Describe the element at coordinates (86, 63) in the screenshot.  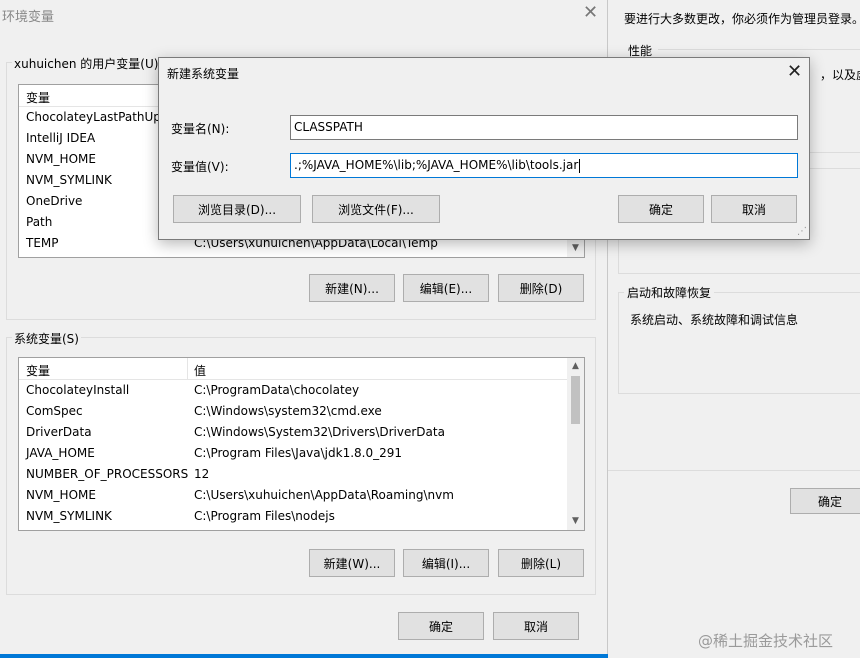
I see `user-variables-label: xuhuichen 的用户变量(U)` at that location.